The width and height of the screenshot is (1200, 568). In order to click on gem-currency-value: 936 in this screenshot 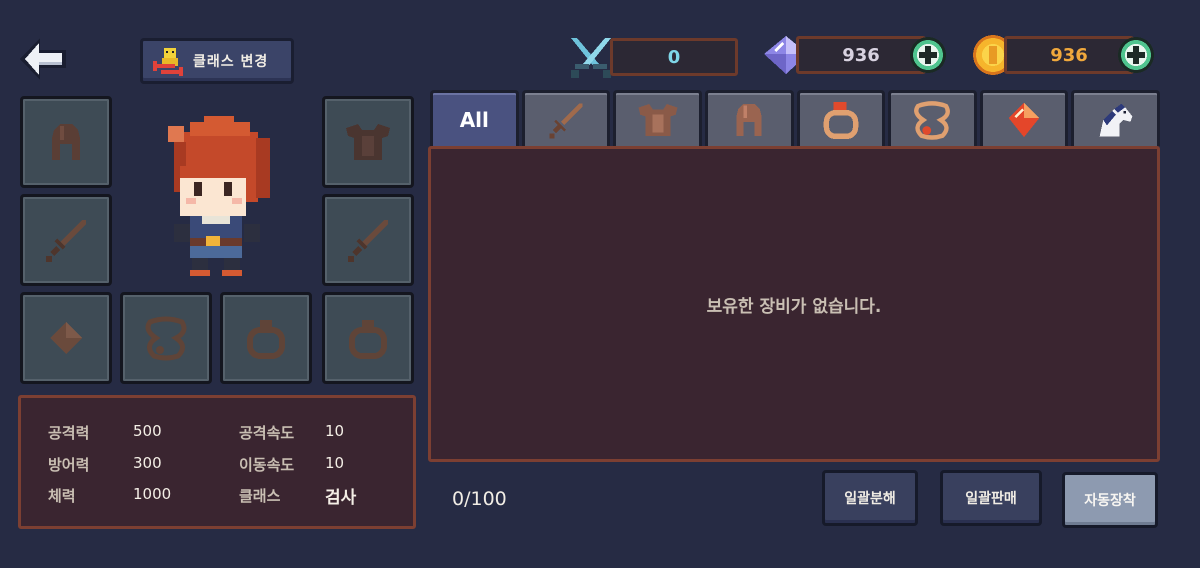, I will do `click(861, 55)`.